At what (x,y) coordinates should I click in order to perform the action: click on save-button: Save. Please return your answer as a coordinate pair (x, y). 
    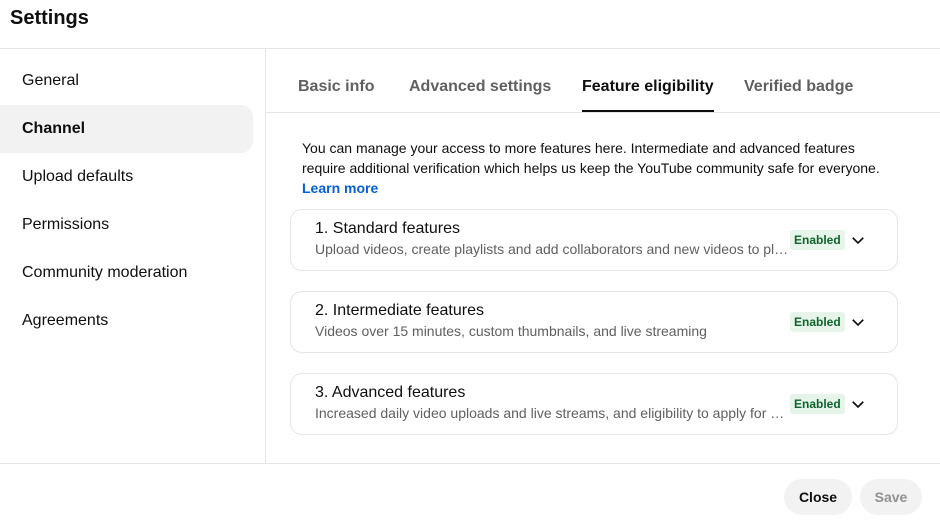
    Looking at the image, I should click on (891, 497).